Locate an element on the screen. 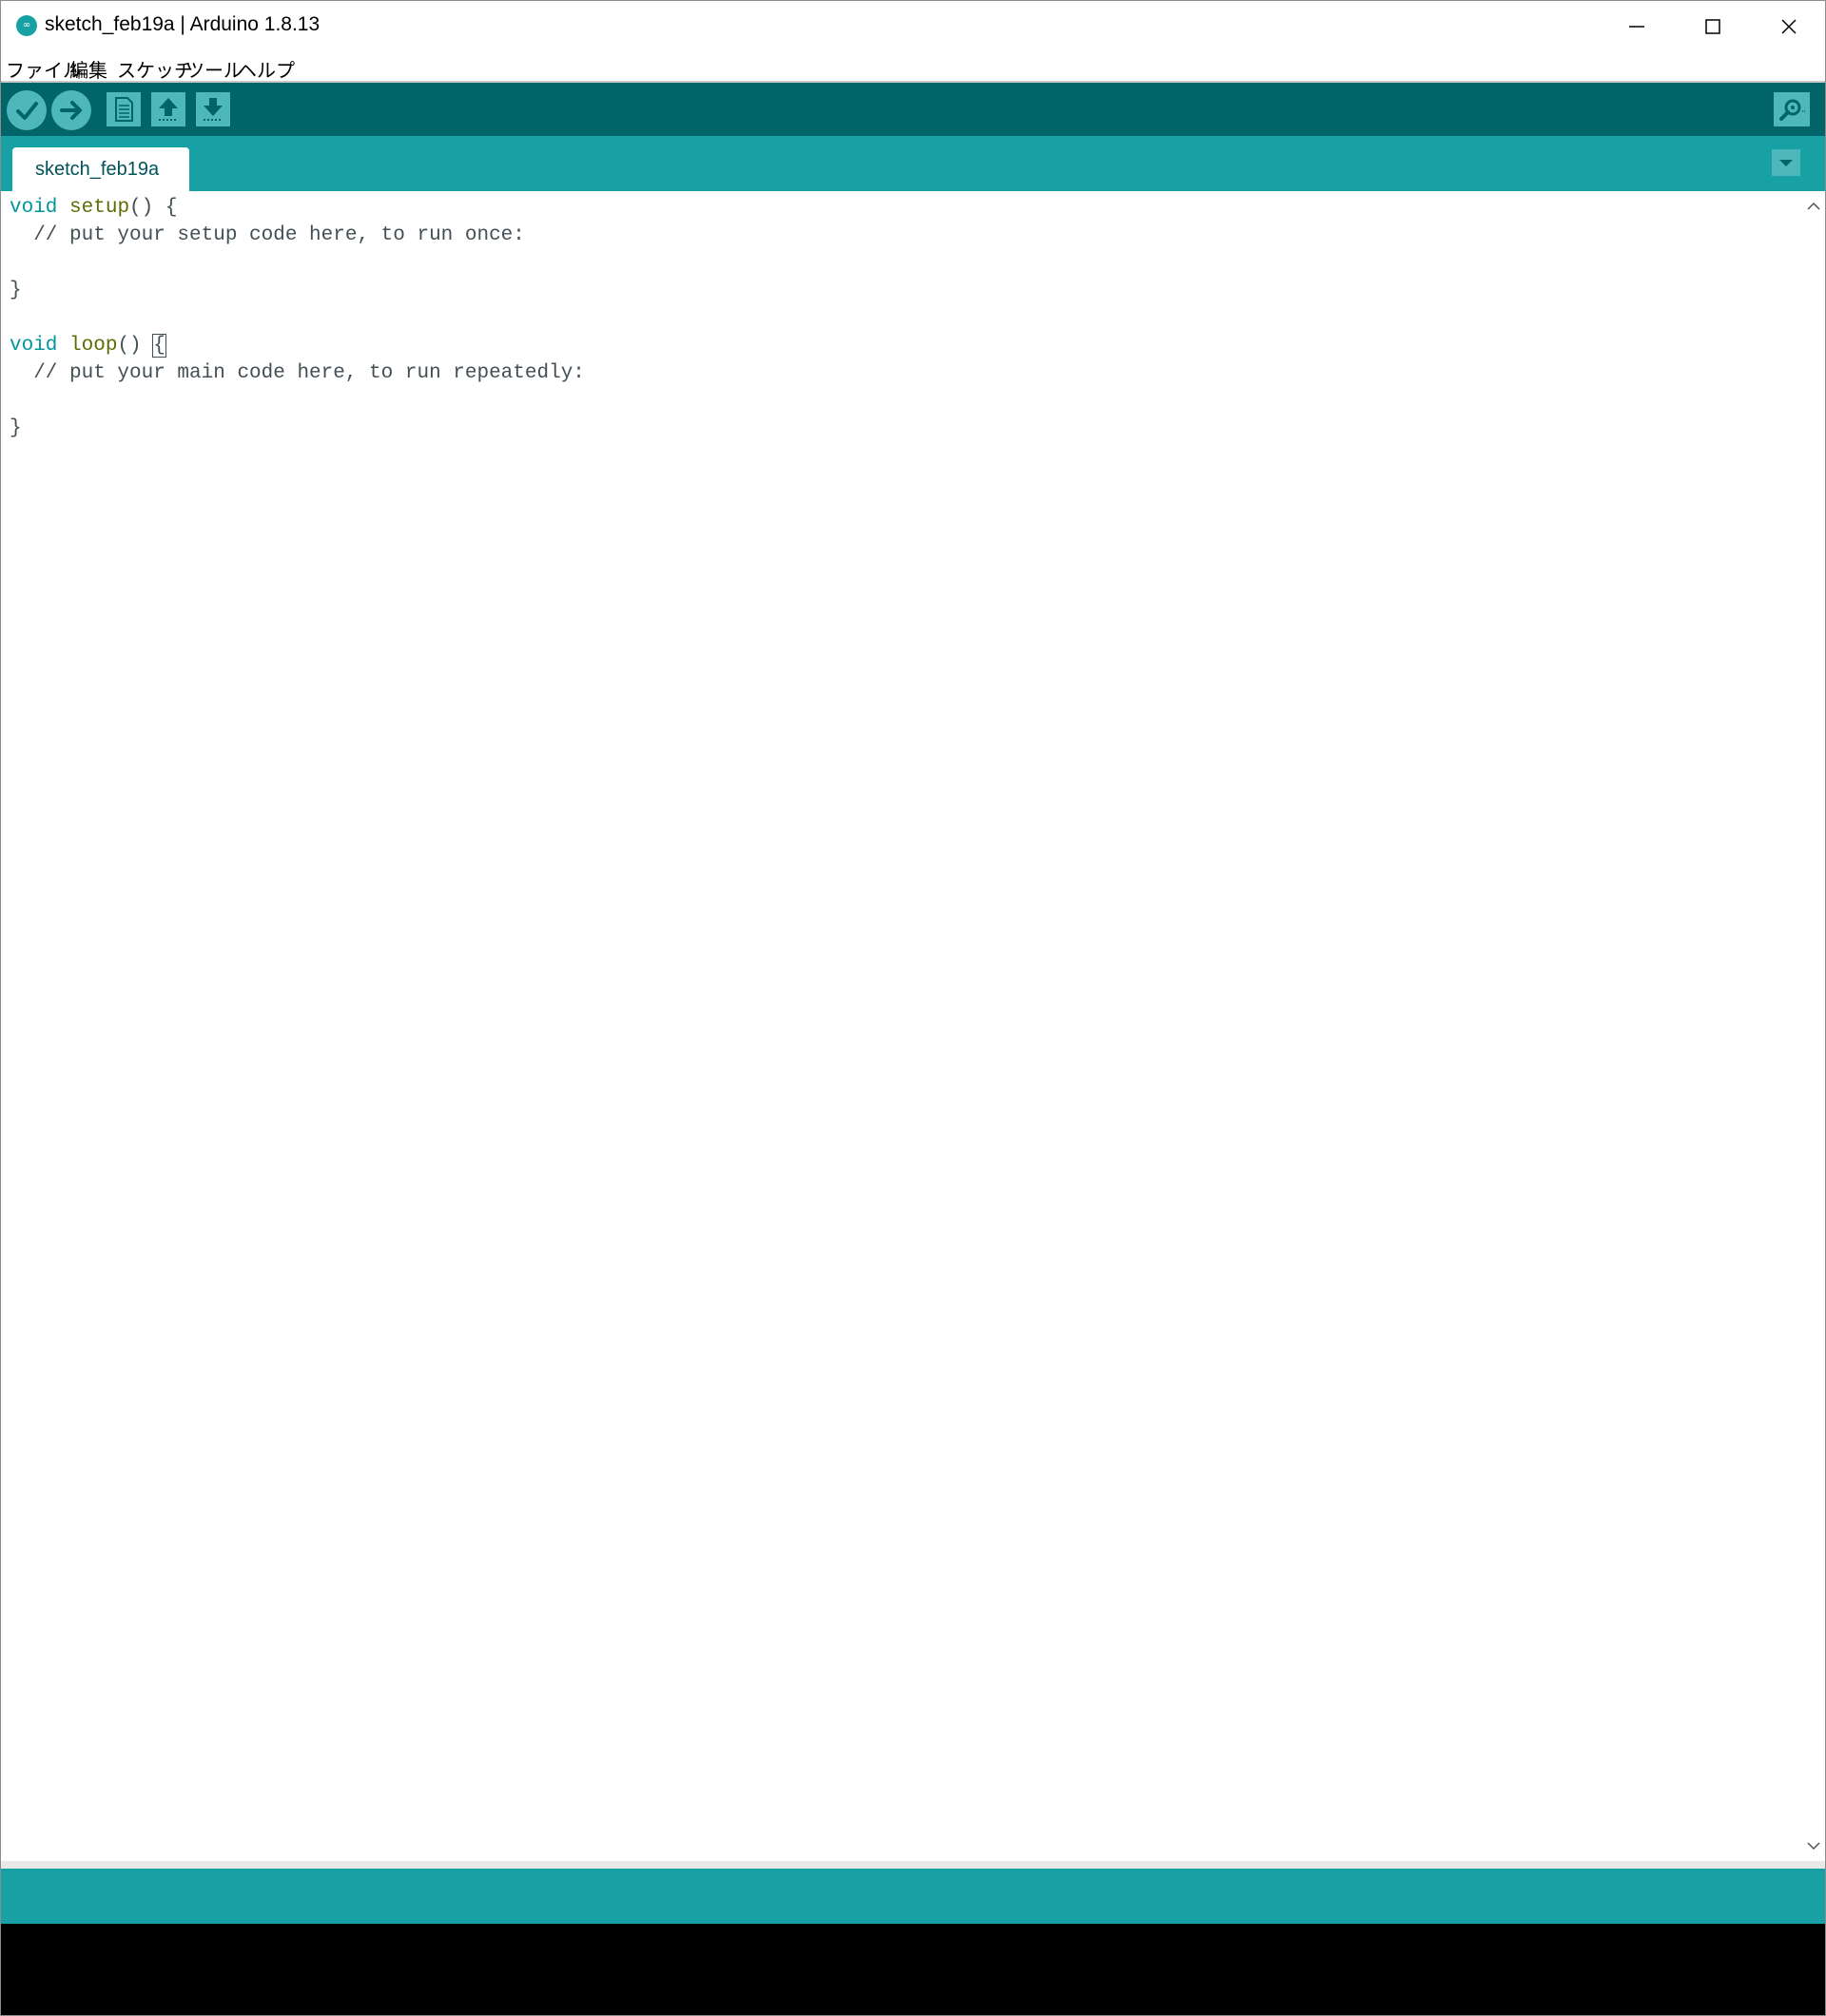 Image resolution: width=1826 pixels, height=2016 pixels. tab-bar: sketch_feb19a is located at coordinates (913, 164).